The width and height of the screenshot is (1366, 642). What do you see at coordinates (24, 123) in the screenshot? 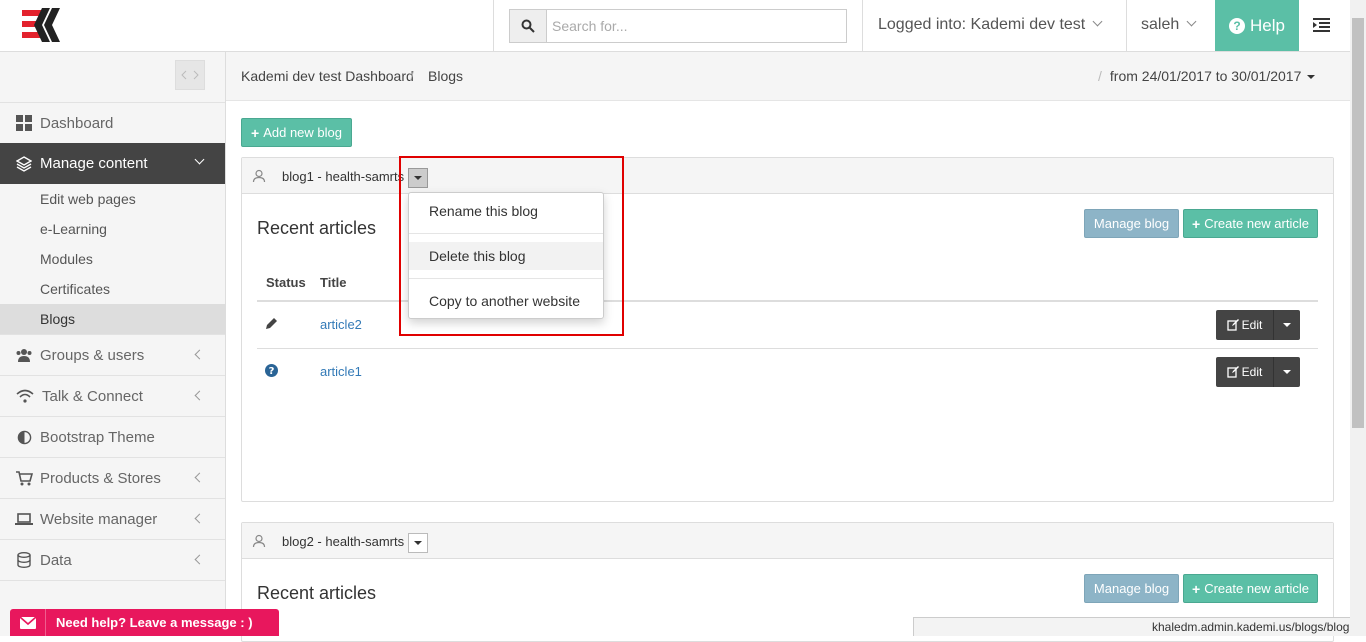
I see `dashboard-icon` at bounding box center [24, 123].